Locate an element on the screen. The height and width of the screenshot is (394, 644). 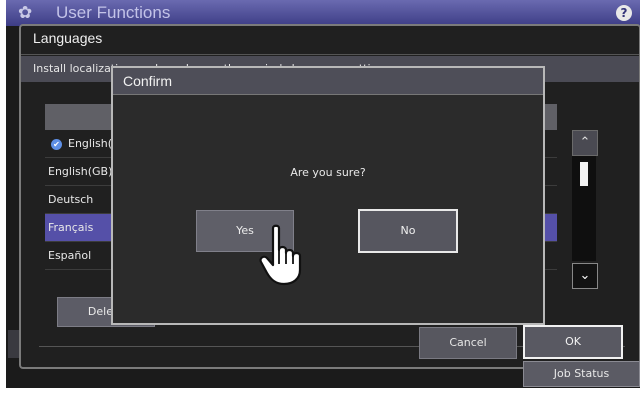
gear-icon: ✿ is located at coordinates (25, 13).